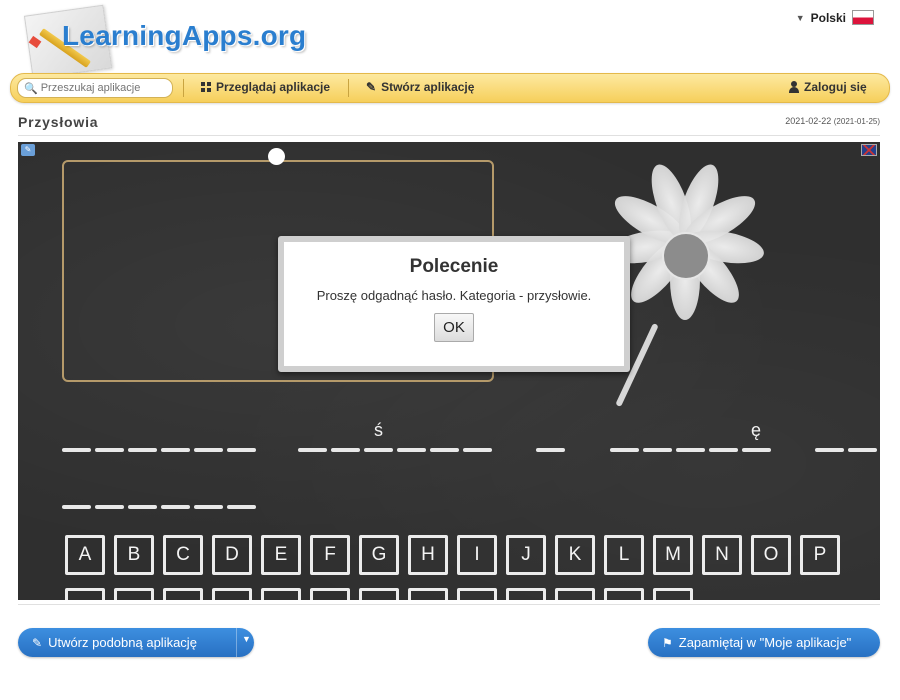  What do you see at coordinates (28, 150) in the screenshot?
I see `edit-app-icon: ✎` at bounding box center [28, 150].